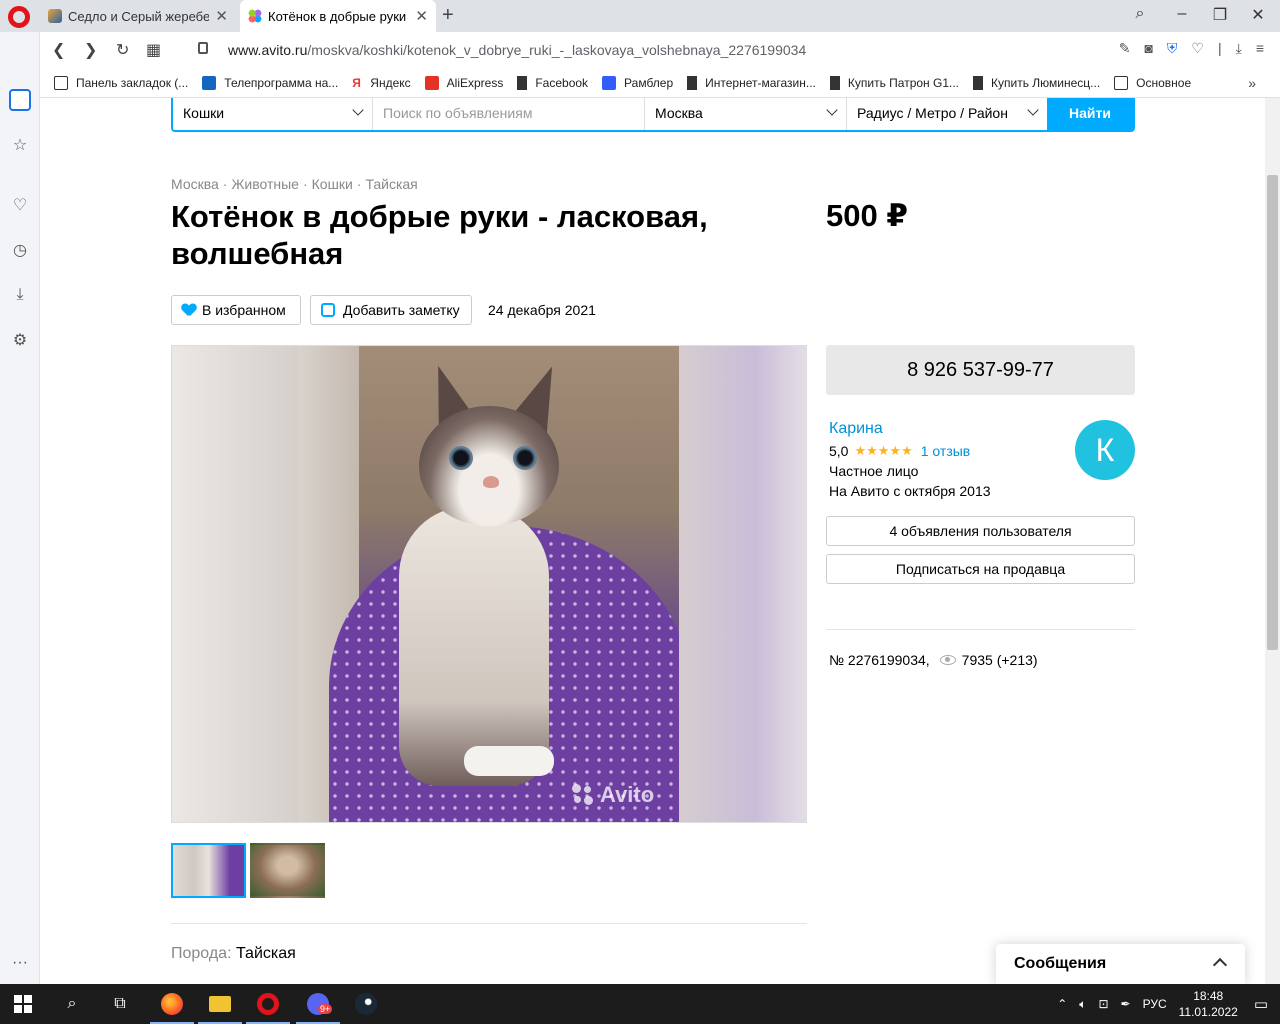  What do you see at coordinates (195, 184) in the screenshot?
I see `breadcrumb-item: Москва` at bounding box center [195, 184].